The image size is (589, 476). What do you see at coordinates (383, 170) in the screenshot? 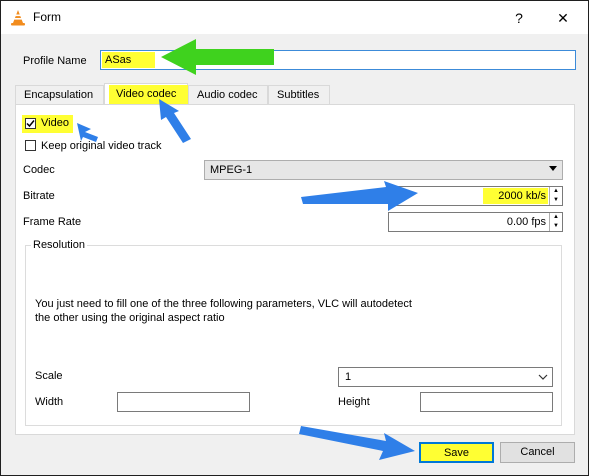
I see `codec-select: MPEG-1` at bounding box center [383, 170].